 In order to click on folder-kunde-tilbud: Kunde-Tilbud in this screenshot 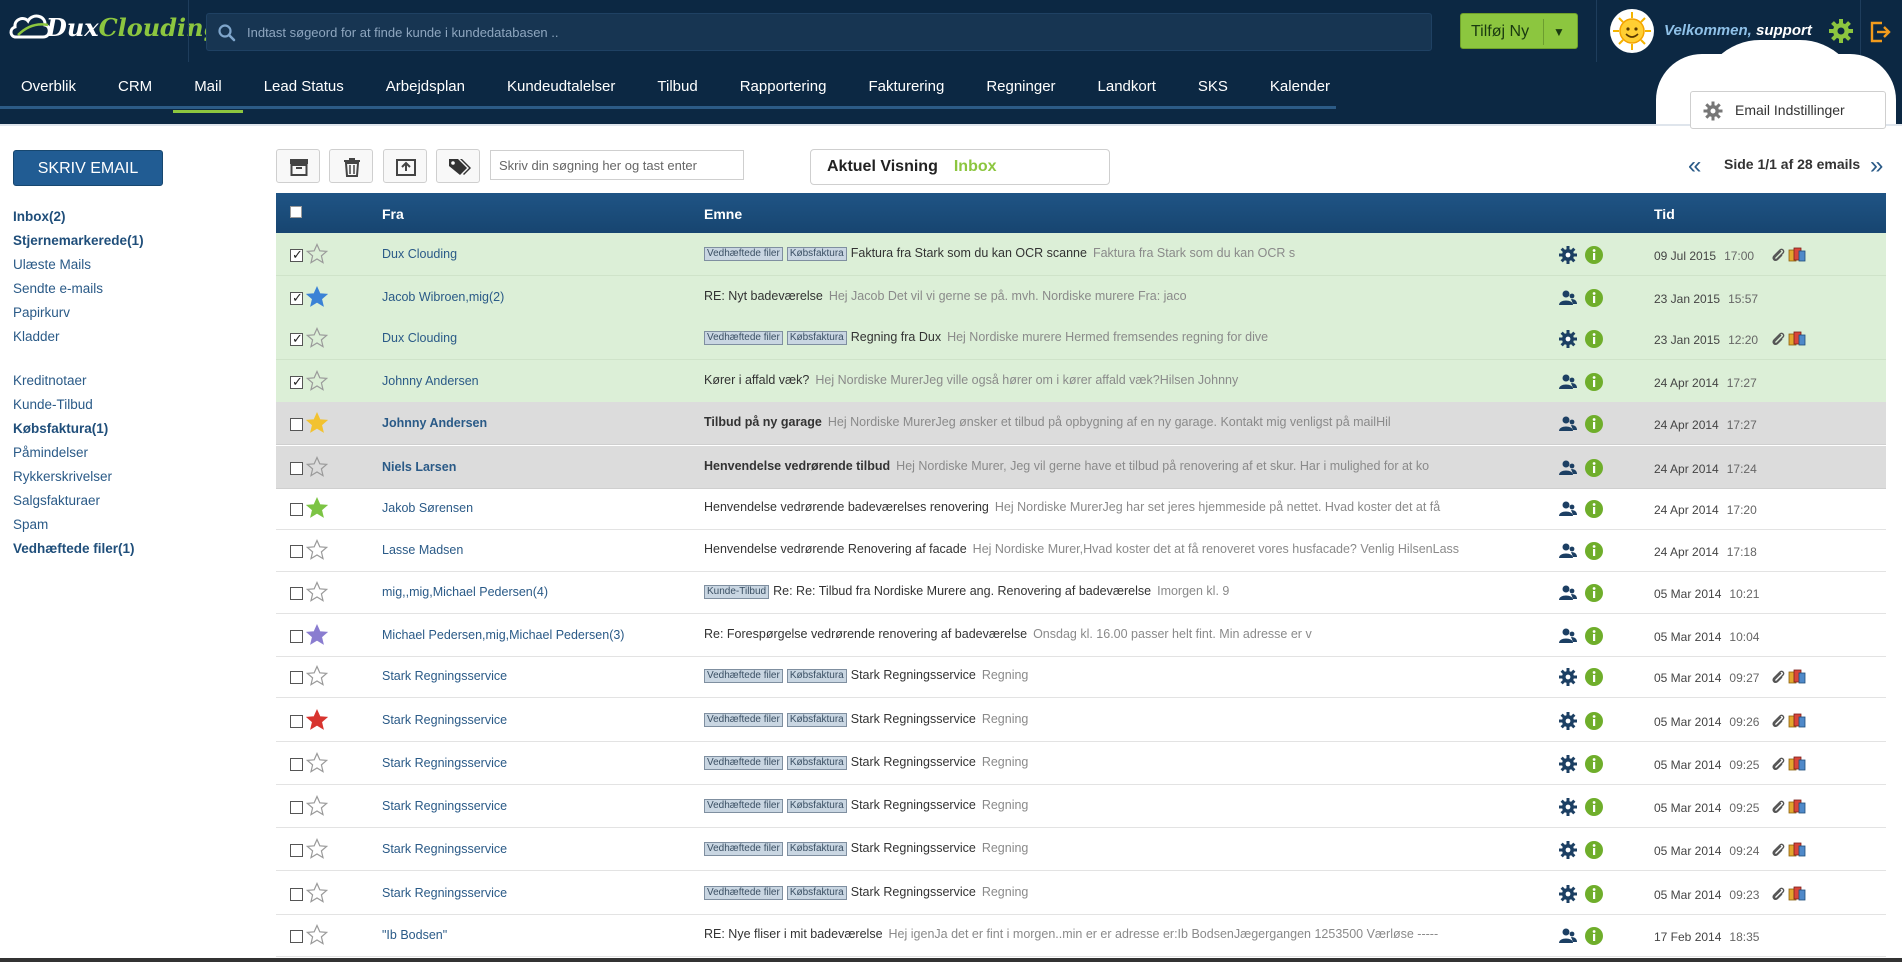, I will do `click(78, 405)`.